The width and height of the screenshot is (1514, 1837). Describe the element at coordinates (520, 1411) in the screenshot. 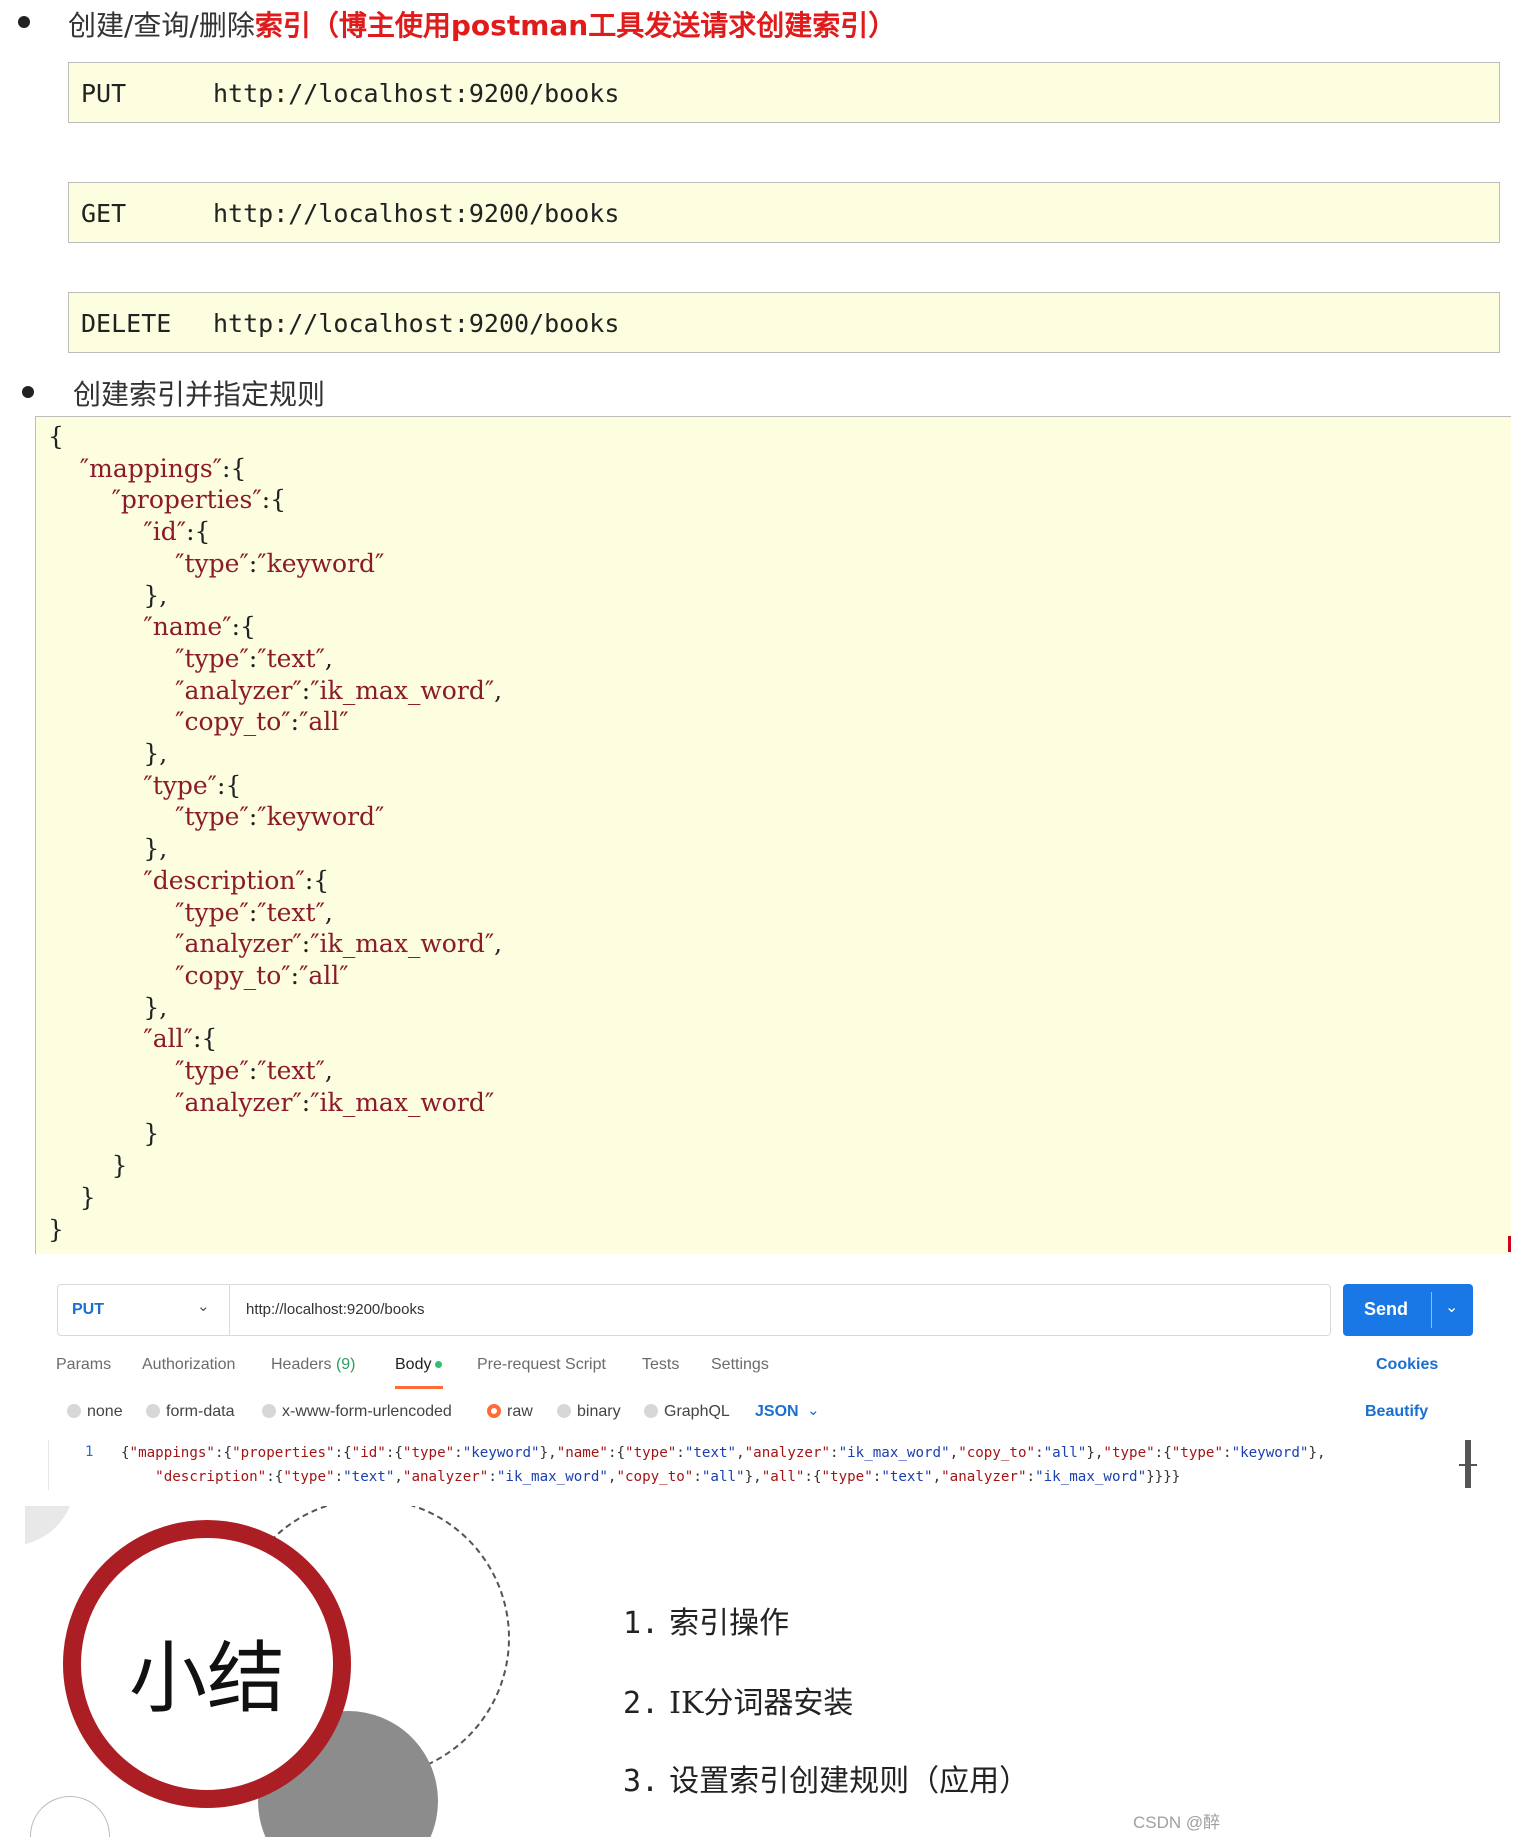

I see `radio-raw-label: raw` at that location.